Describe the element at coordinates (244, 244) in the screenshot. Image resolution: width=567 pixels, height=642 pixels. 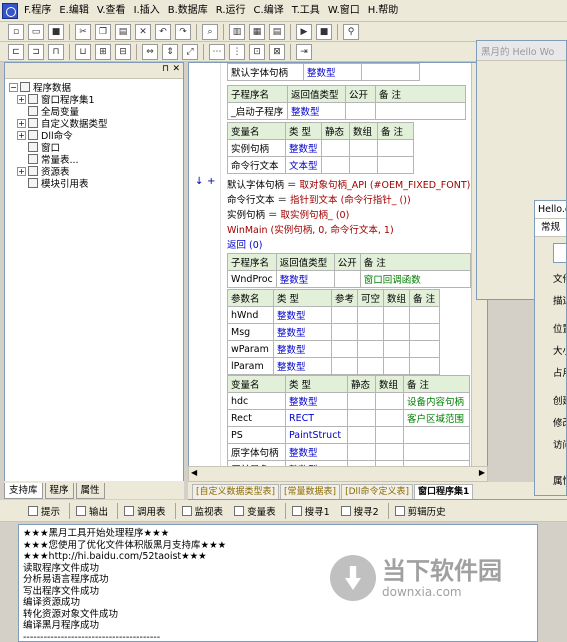
I see `code-line-5: 返回 (0)` at that location.